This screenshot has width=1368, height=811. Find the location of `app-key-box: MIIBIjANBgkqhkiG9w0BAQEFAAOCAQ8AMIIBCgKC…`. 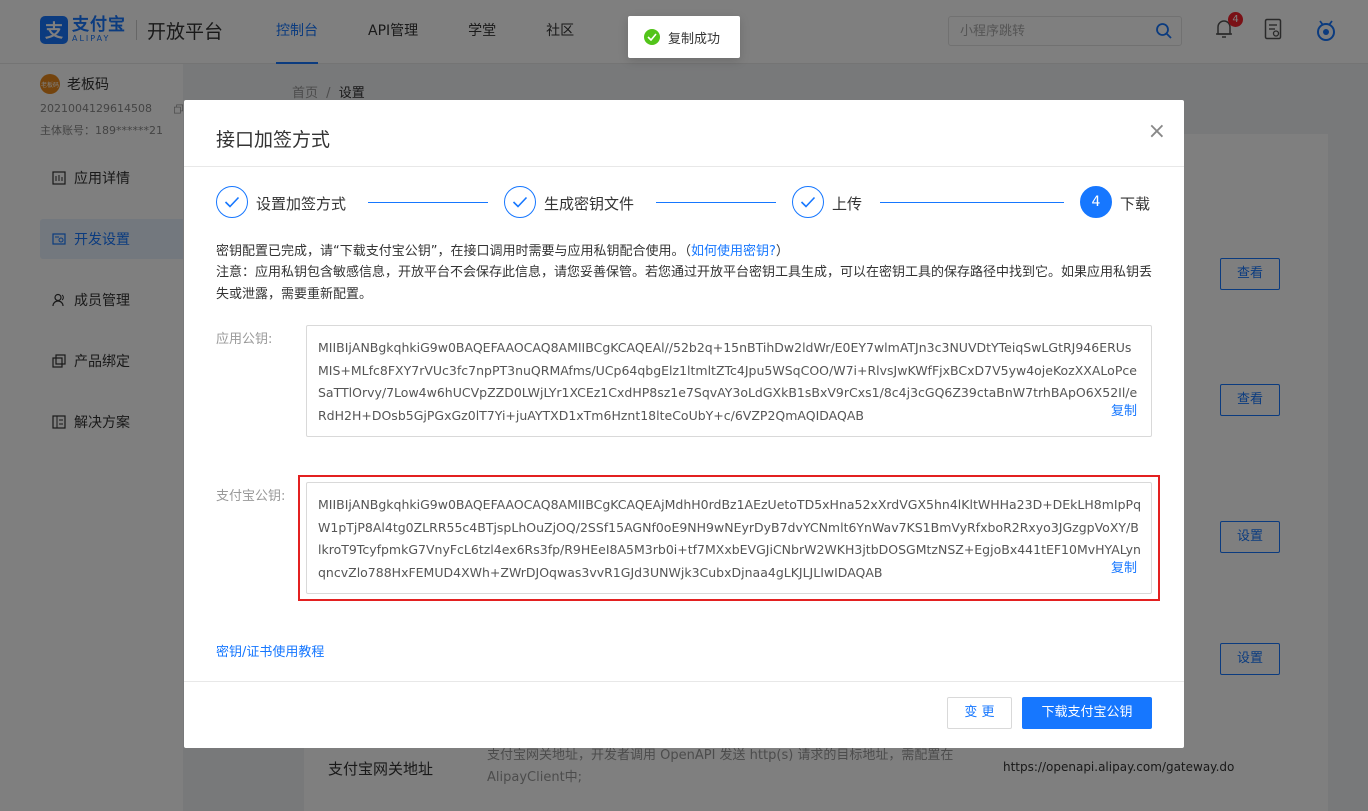

app-key-box: MIIBIjANBgkqhkiG9w0BAQEFAAOCAQ8AMIIBCgKC… is located at coordinates (729, 381).